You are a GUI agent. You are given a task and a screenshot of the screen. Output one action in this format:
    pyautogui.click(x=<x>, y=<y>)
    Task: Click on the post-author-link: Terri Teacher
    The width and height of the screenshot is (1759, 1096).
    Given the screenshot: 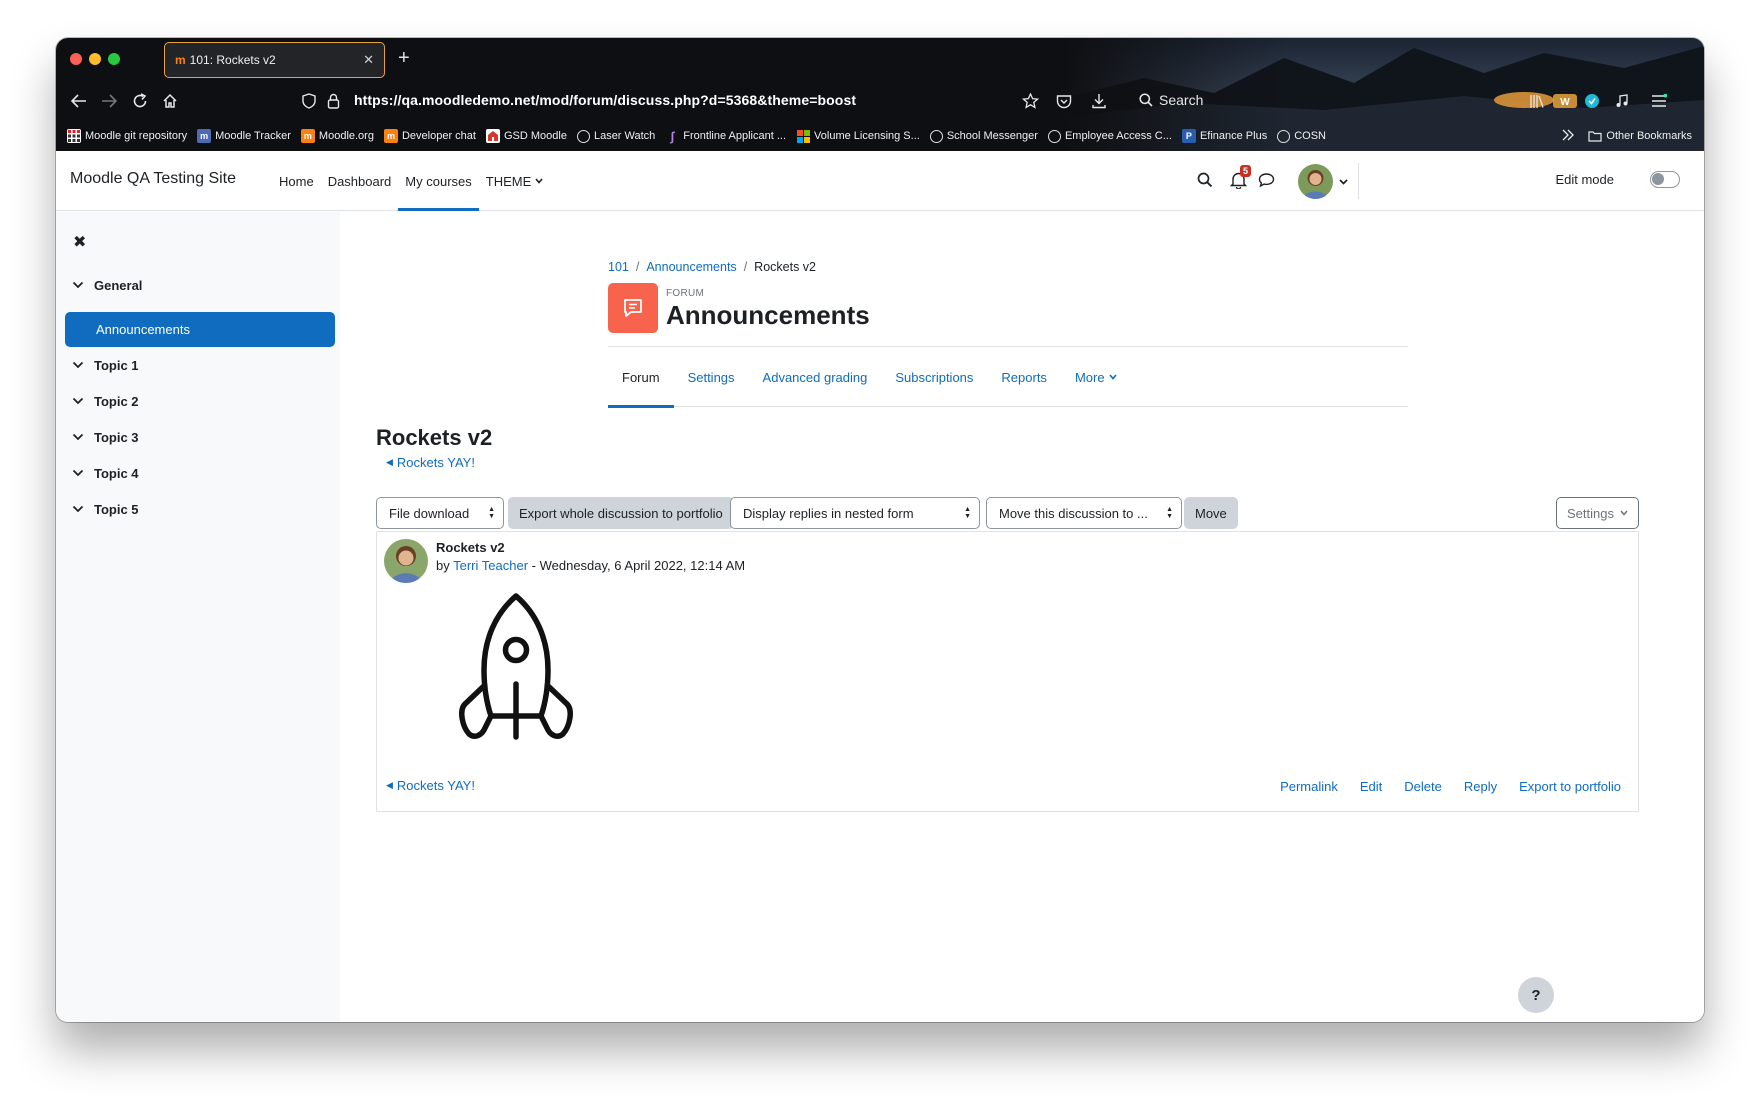 What is the action you would take?
    pyautogui.click(x=490, y=565)
    